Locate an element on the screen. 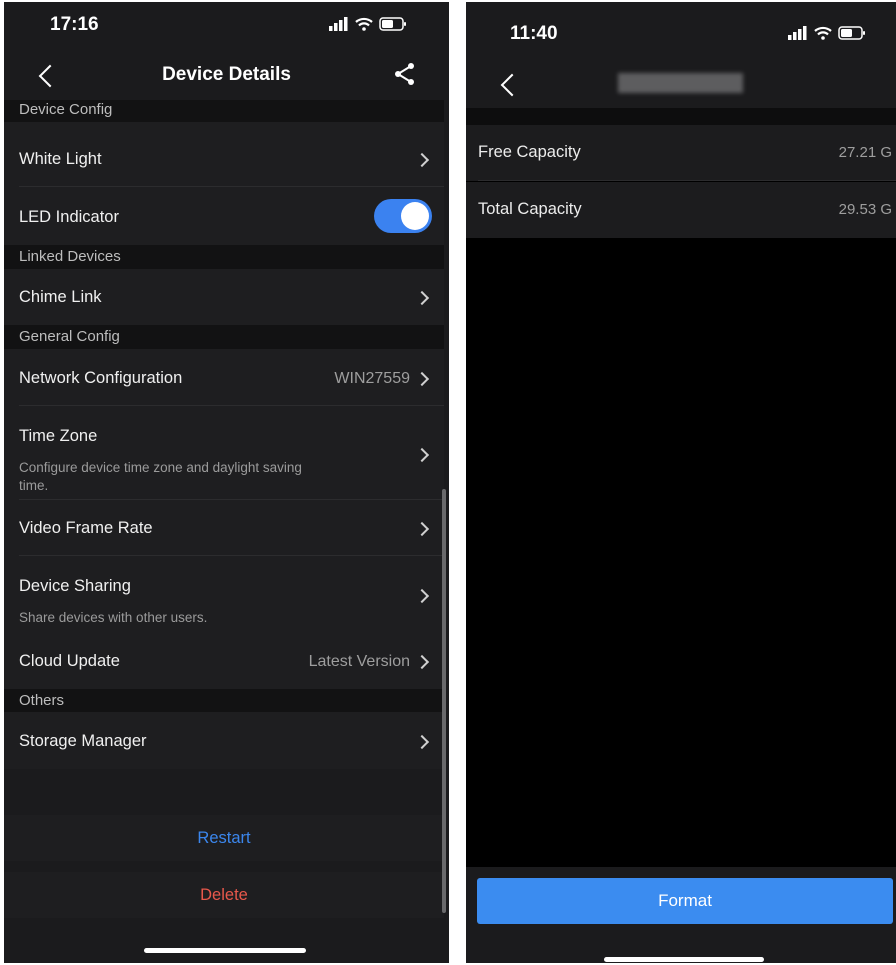  cloud-update-label: Cloud Update is located at coordinates (69, 661).